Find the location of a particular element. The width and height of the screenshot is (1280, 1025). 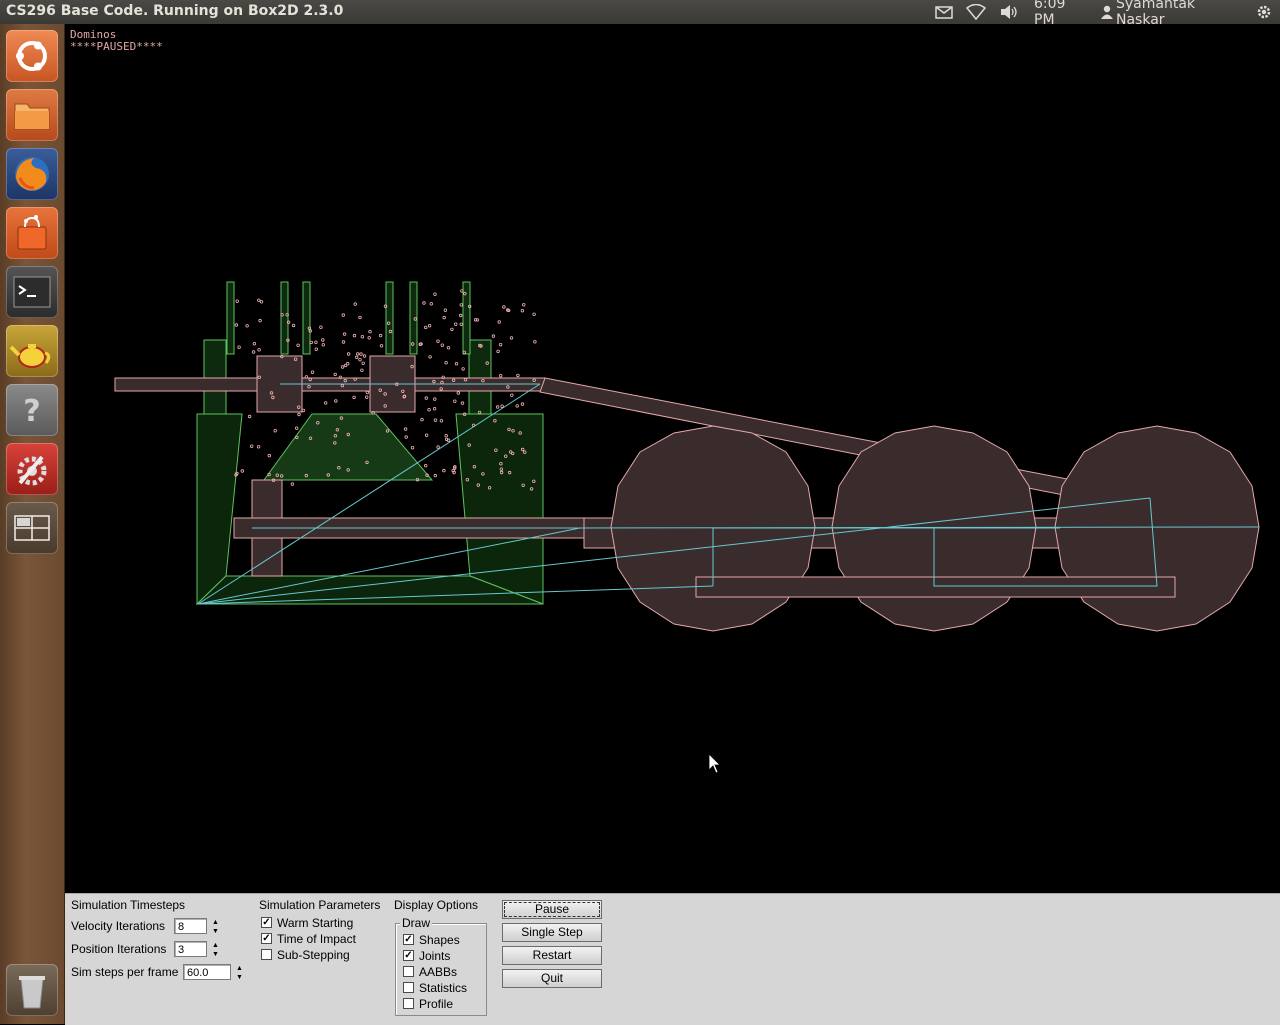

person-icon is located at coordinates (1107, 12).